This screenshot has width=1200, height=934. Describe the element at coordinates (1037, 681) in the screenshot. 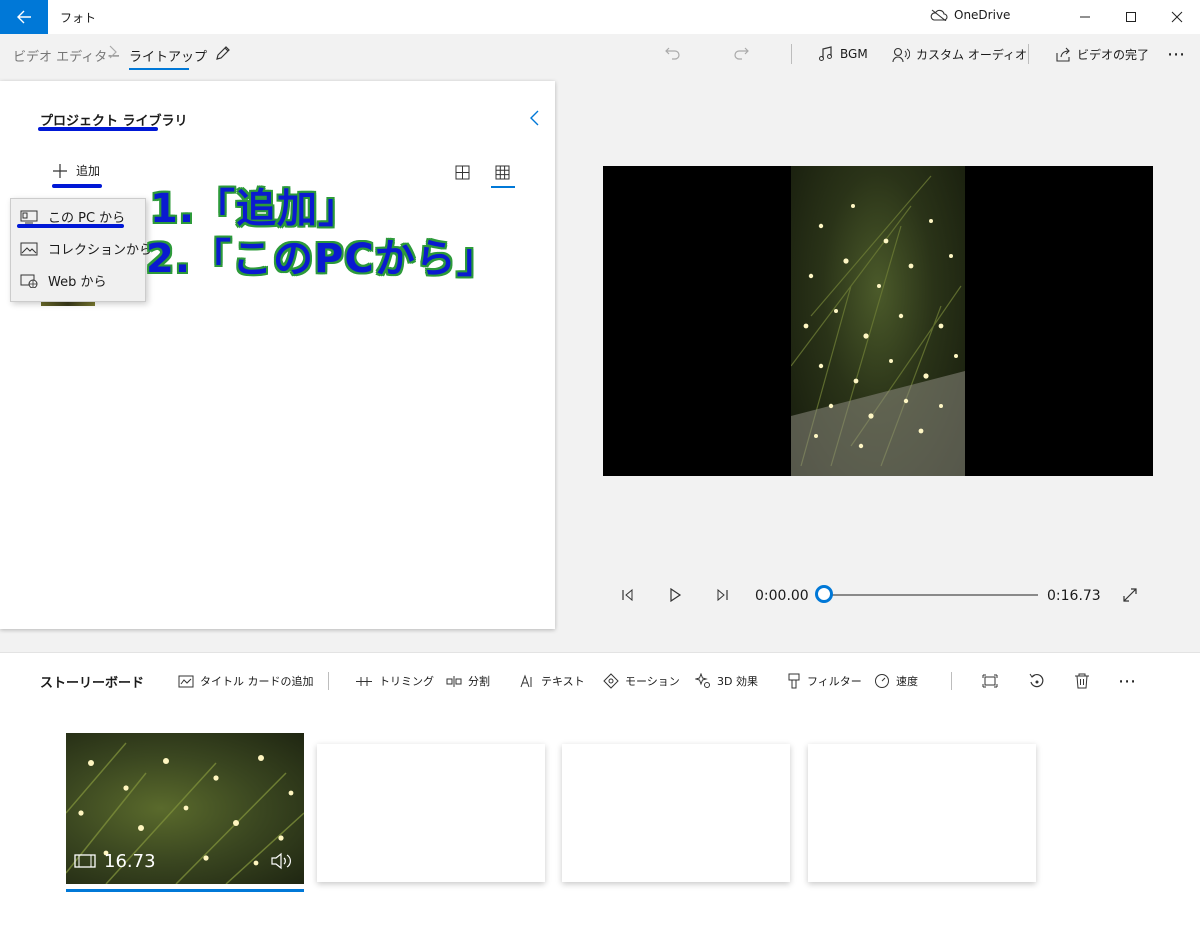

I see `rotate-icon` at that location.